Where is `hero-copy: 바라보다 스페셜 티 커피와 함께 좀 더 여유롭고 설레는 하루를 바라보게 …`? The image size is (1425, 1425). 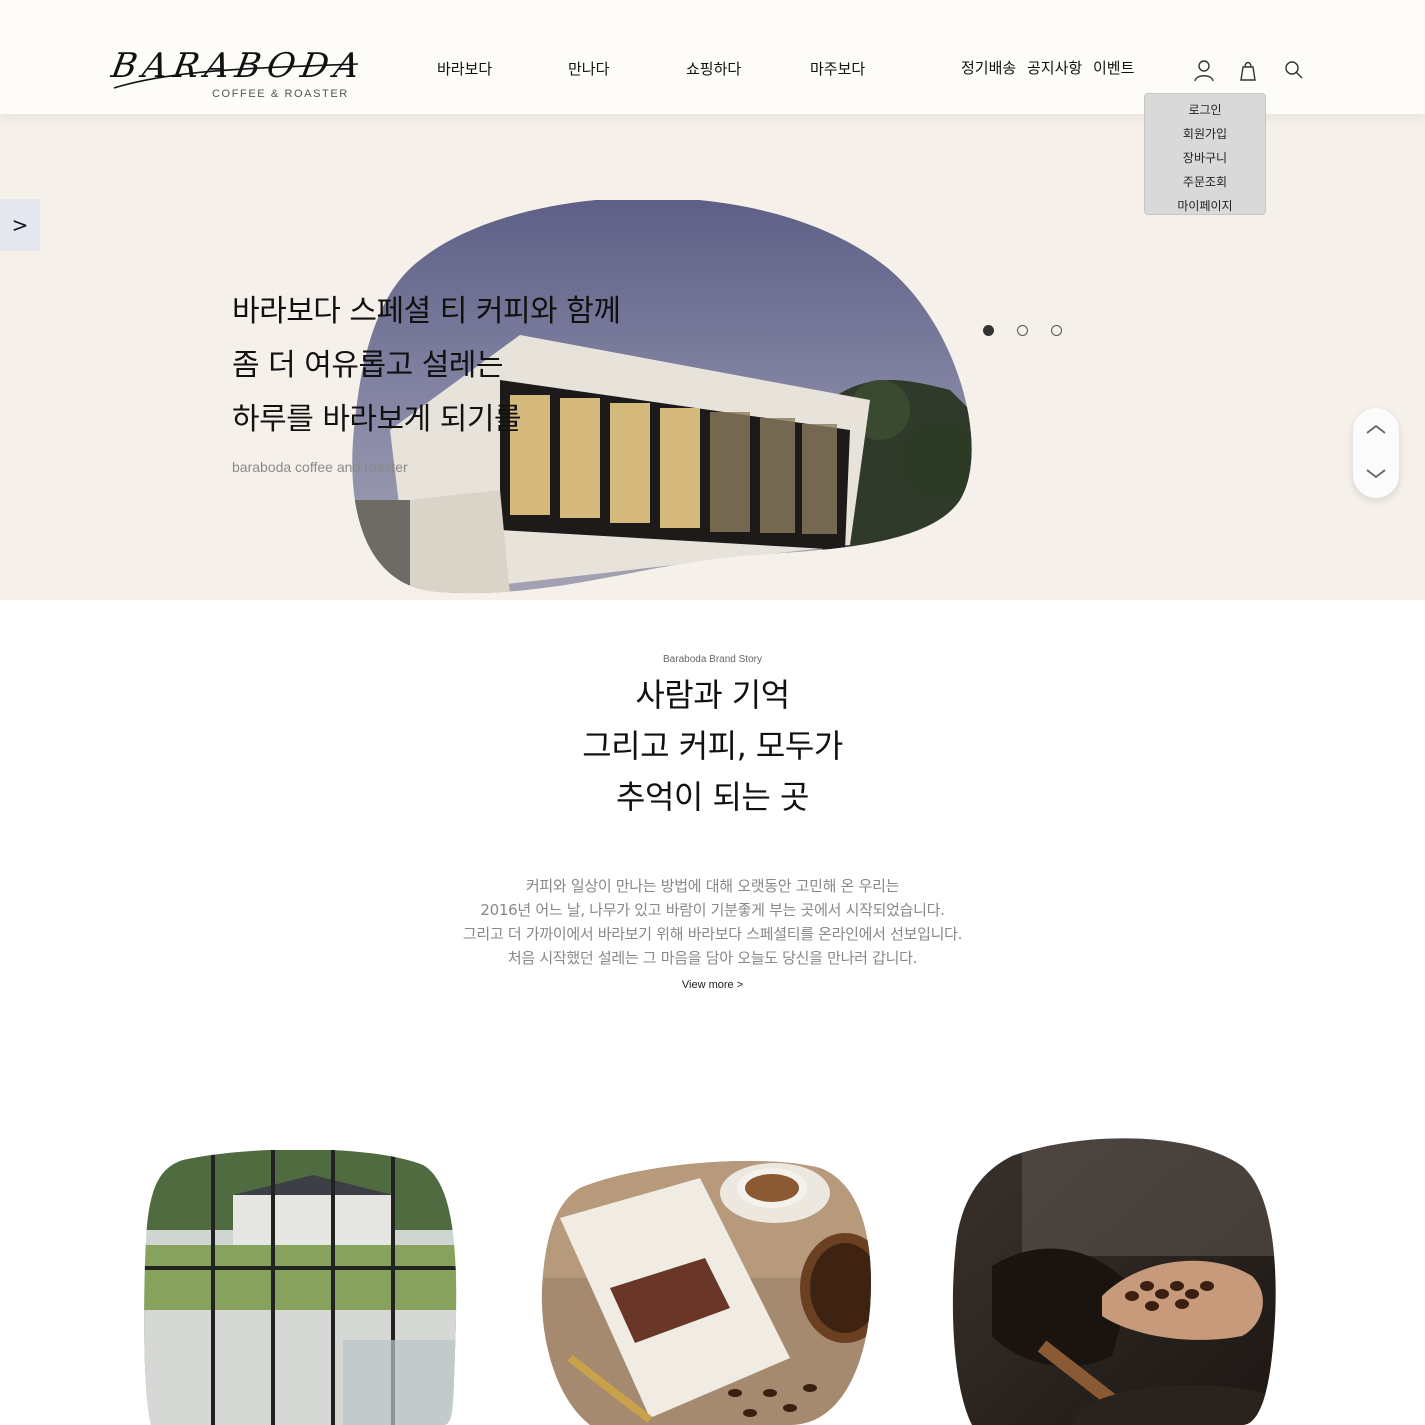
hero-copy: 바라보다 스페셜 티 커피와 함께 좀 더 여유롭고 설레는 하루를 바라보게 … is located at coordinates (426, 380).